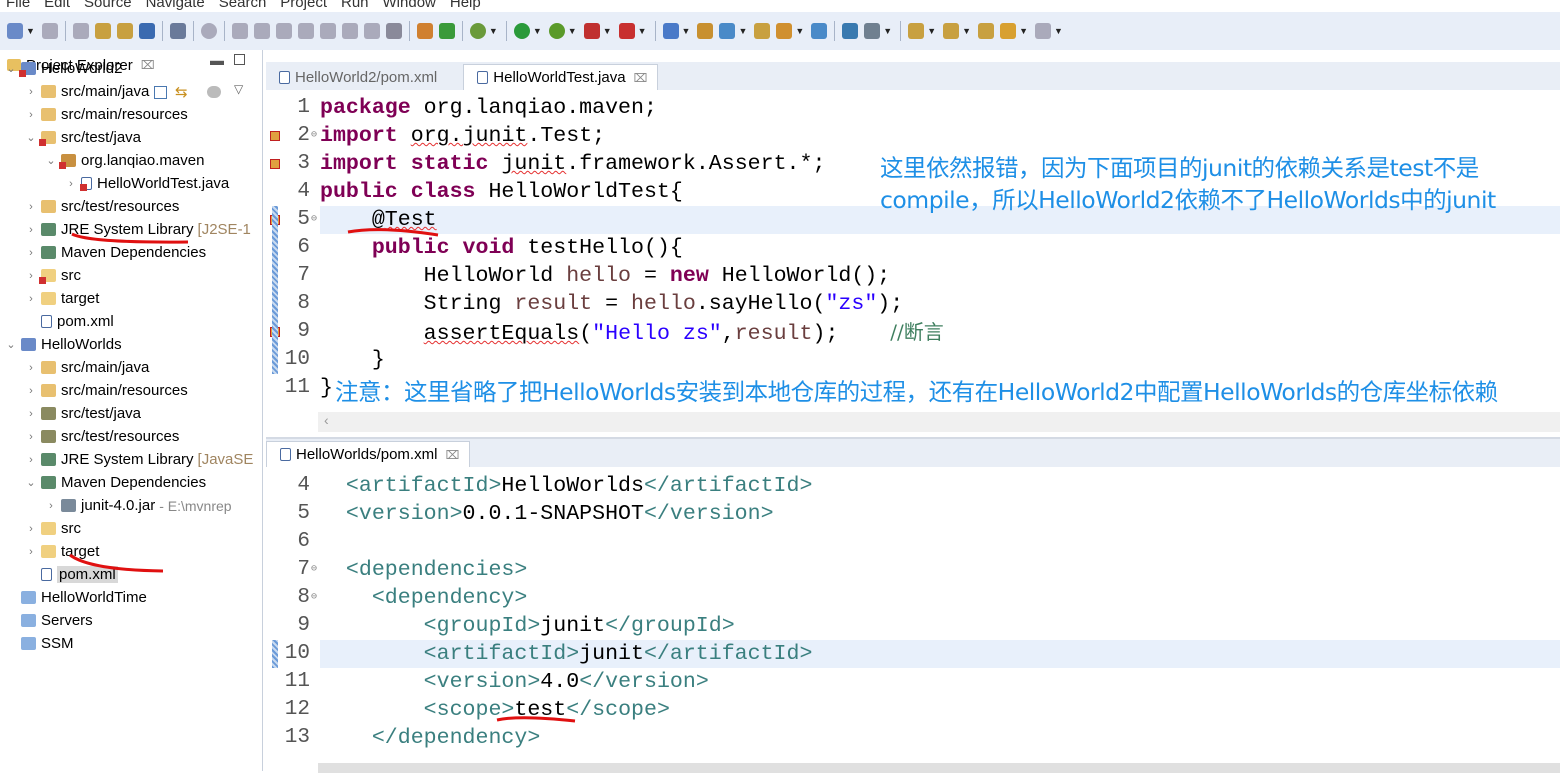  Describe the element at coordinates (1042, 31) in the screenshot. I see `forward-icon` at that location.